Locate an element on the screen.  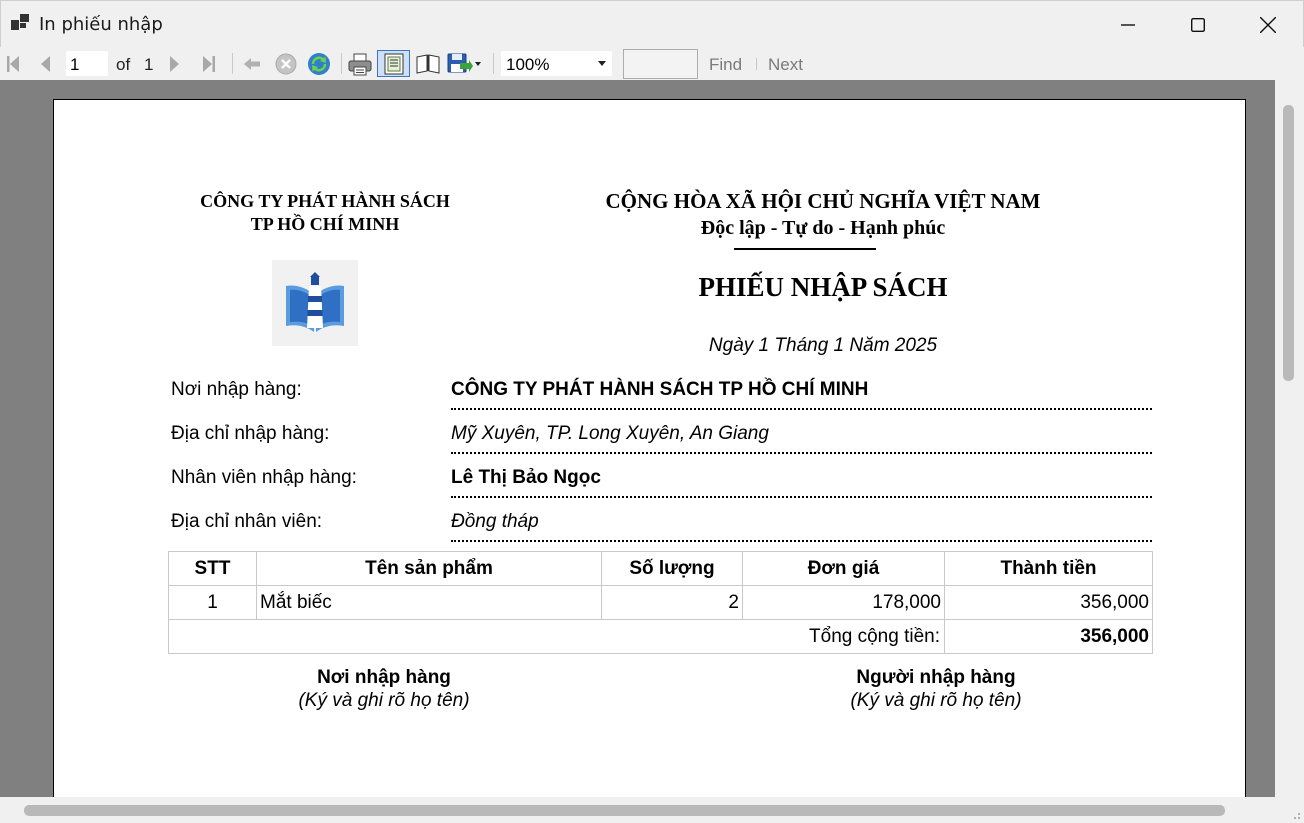
last-page-icon is located at coordinates (209, 63).